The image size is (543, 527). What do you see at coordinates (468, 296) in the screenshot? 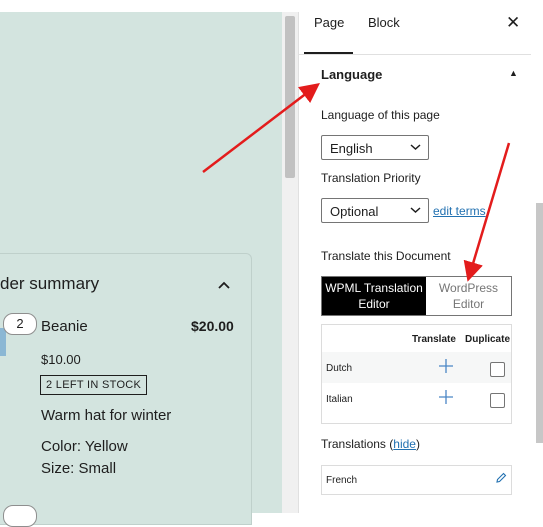
I see `wordpress-editor-option: WordPress Editor` at bounding box center [468, 296].